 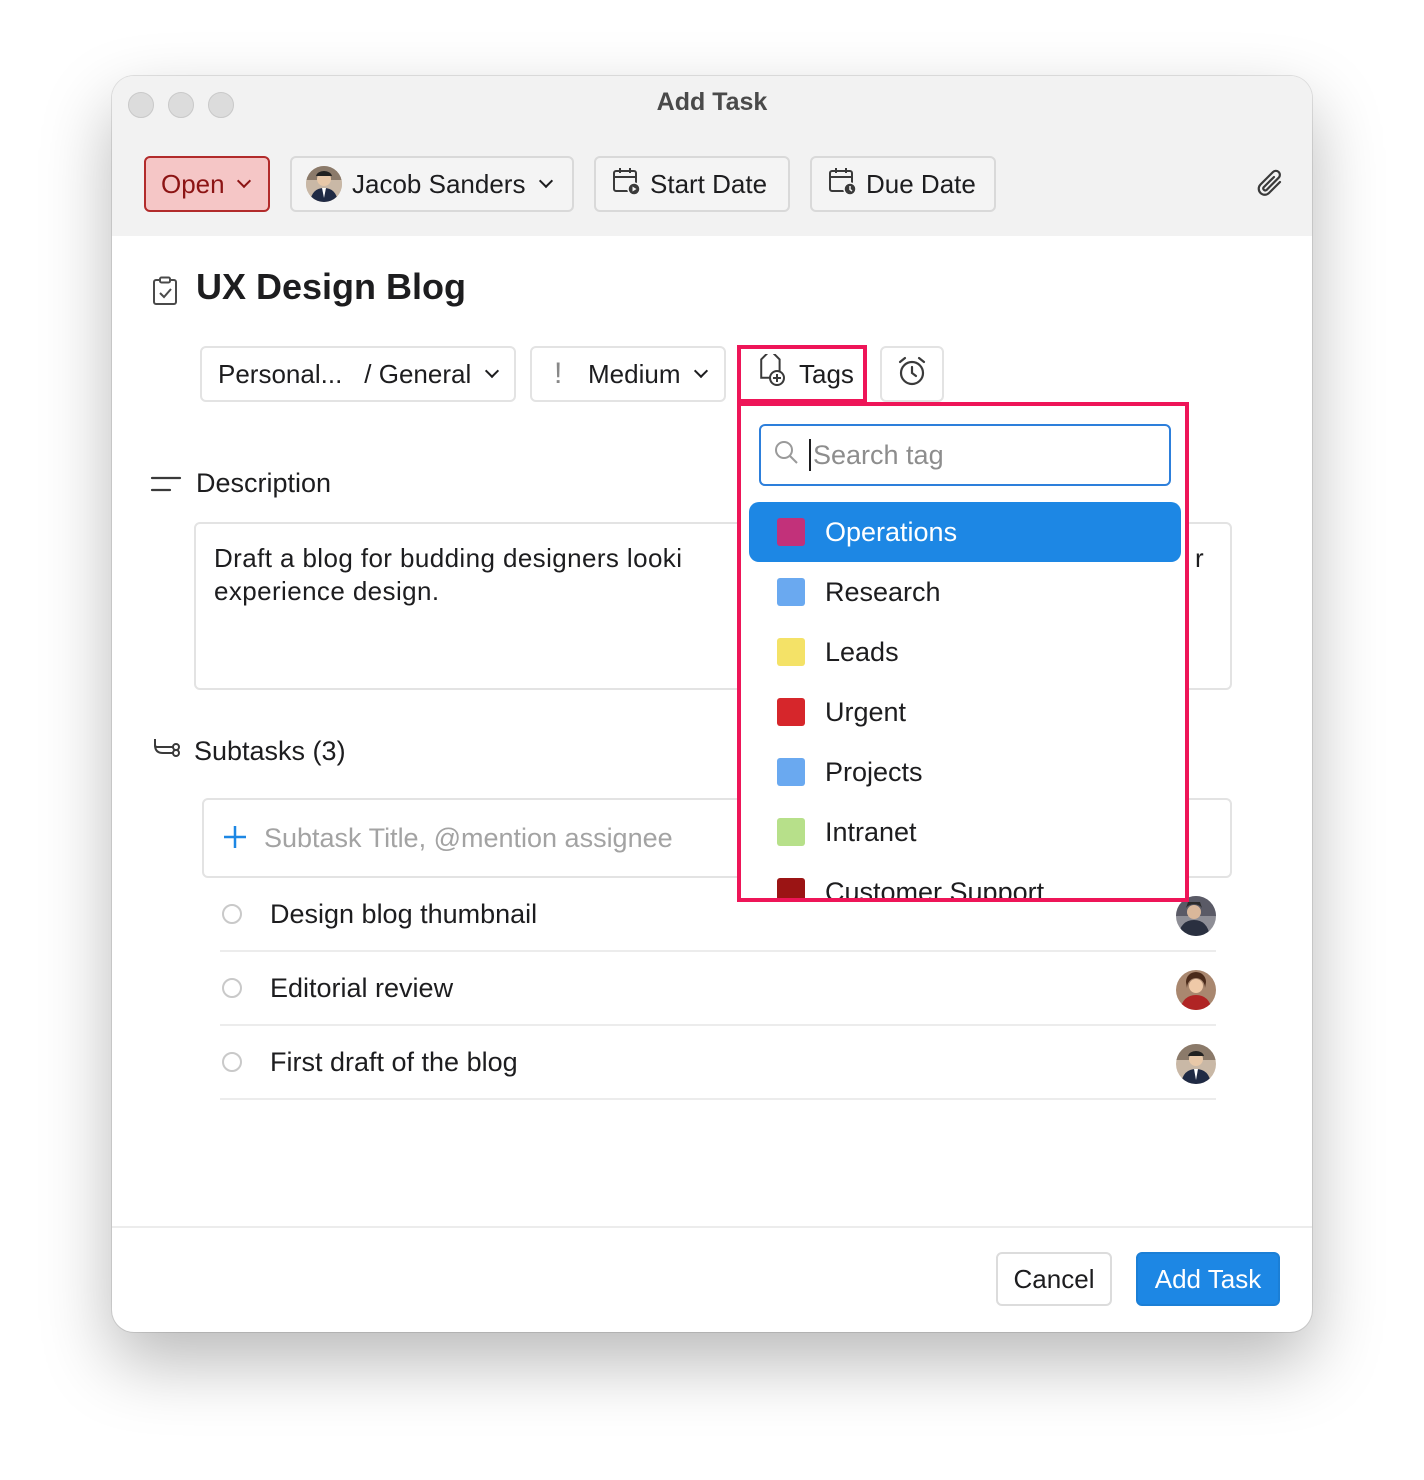 What do you see at coordinates (921, 183) in the screenshot?
I see `due-date-label: Due Date` at bounding box center [921, 183].